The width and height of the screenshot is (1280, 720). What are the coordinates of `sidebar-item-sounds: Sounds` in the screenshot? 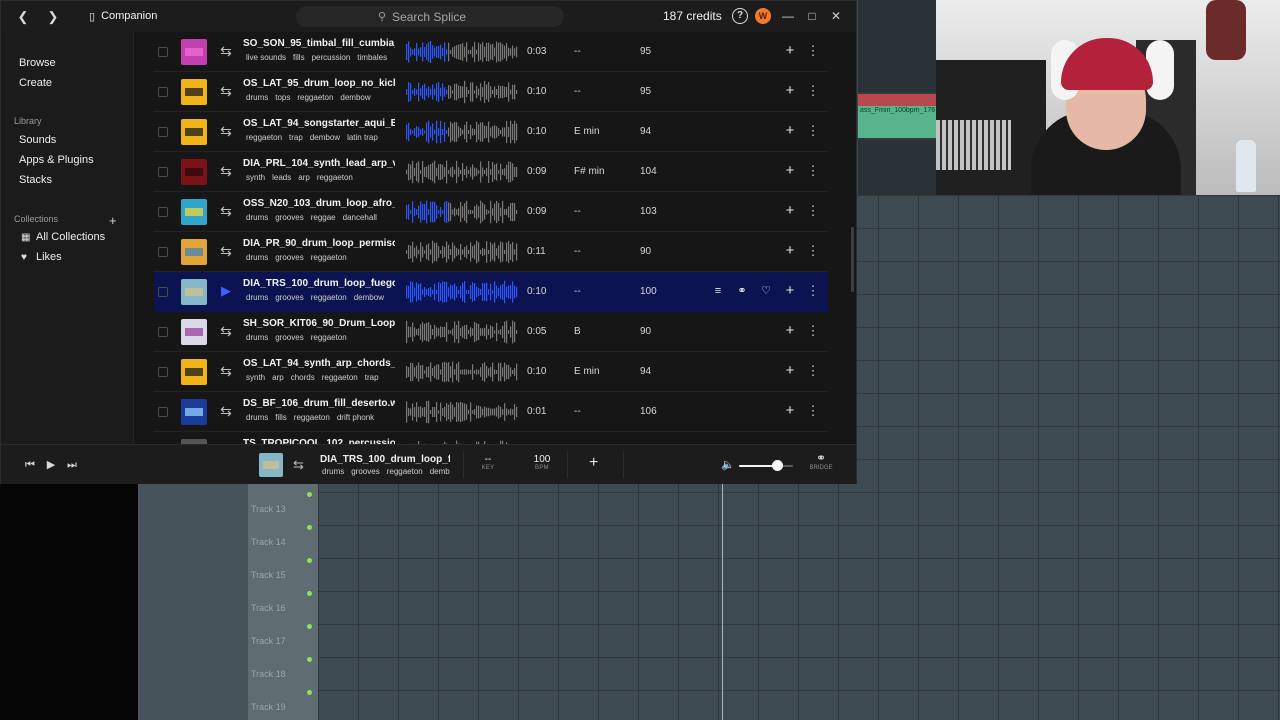 It's located at (37, 140).